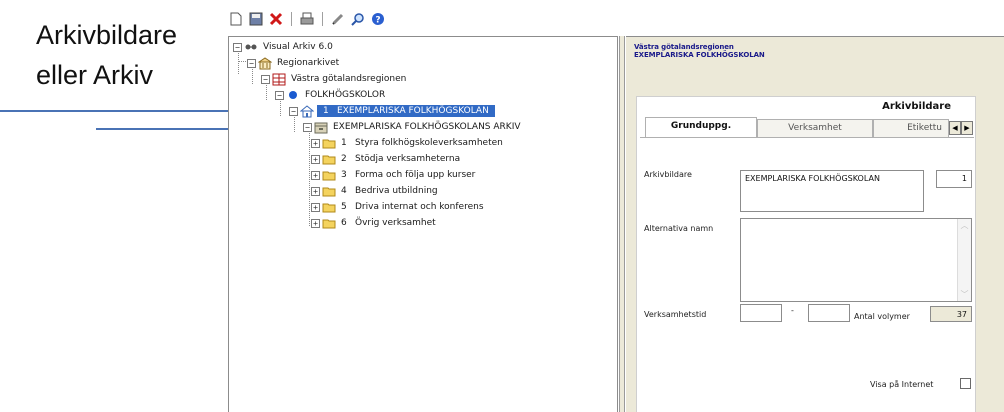  What do you see at coordinates (298, 47) in the screenshot?
I see `tree-node-label: Visual Arkiv 6.0` at bounding box center [298, 47].